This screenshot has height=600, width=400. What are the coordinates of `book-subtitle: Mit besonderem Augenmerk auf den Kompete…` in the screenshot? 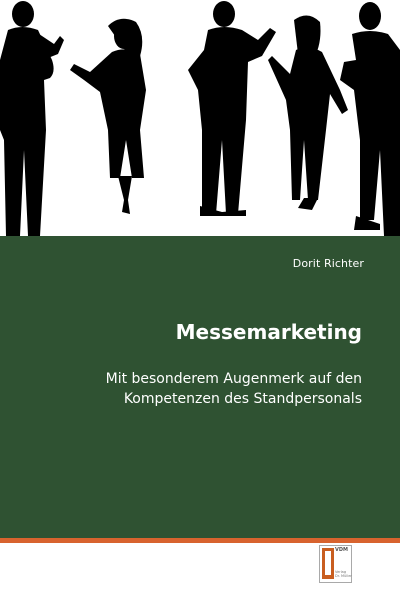 It's located at (233, 389).